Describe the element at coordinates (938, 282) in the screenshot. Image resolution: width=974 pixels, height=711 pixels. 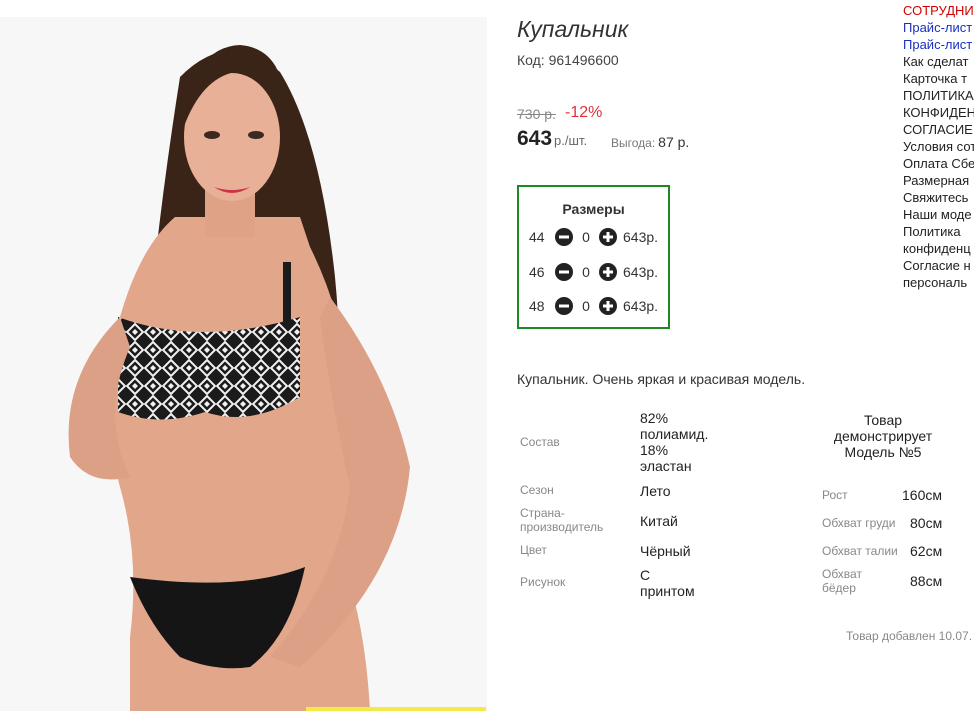
I see `side-menu-link: персональ` at that location.